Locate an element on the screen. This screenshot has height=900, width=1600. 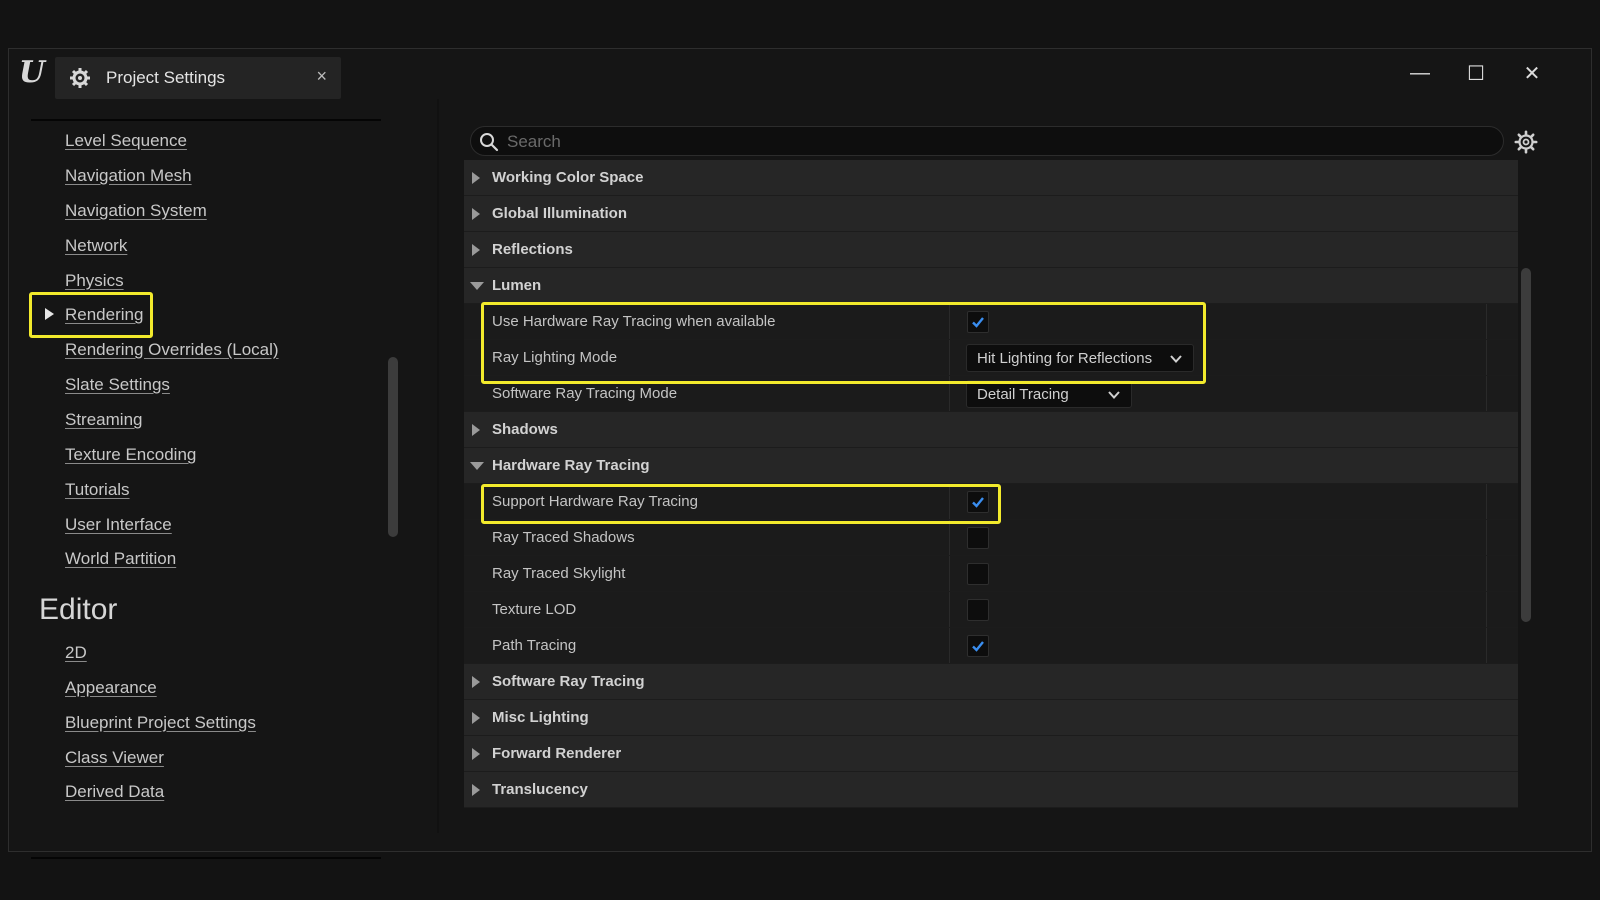
section-working-color-space: Working Color Space is located at coordinates (991, 178).